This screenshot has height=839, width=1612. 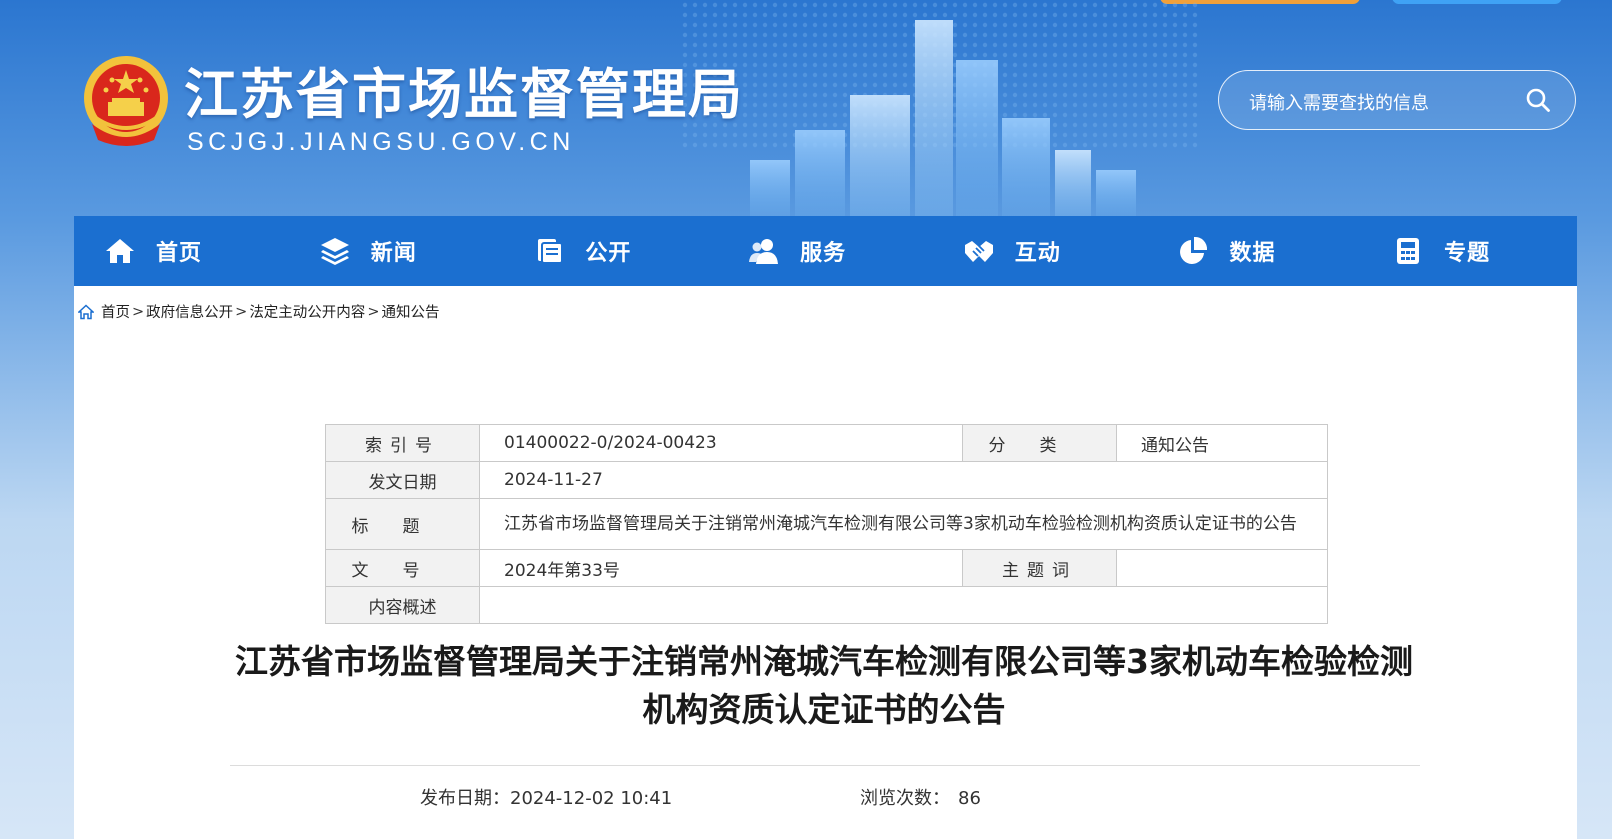 What do you see at coordinates (1252, 253) in the screenshot?
I see `nav-label: 数据` at bounding box center [1252, 253].